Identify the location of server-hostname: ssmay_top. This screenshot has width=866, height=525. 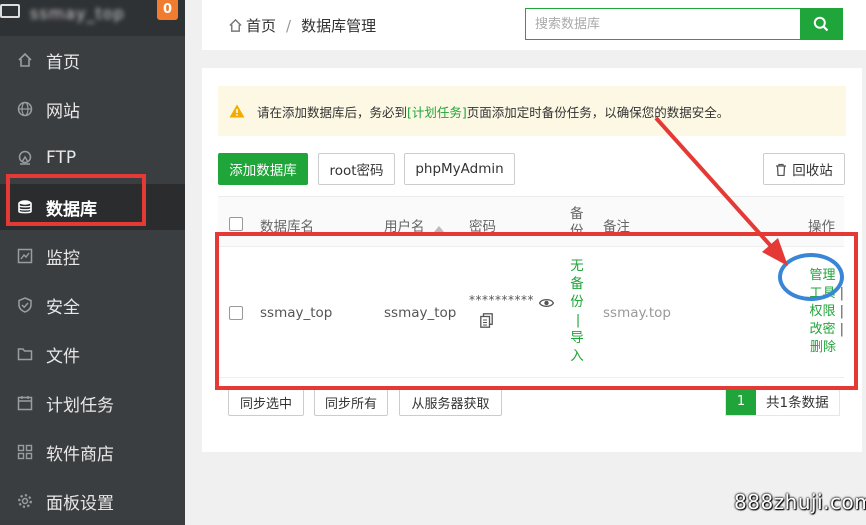
(77, 13).